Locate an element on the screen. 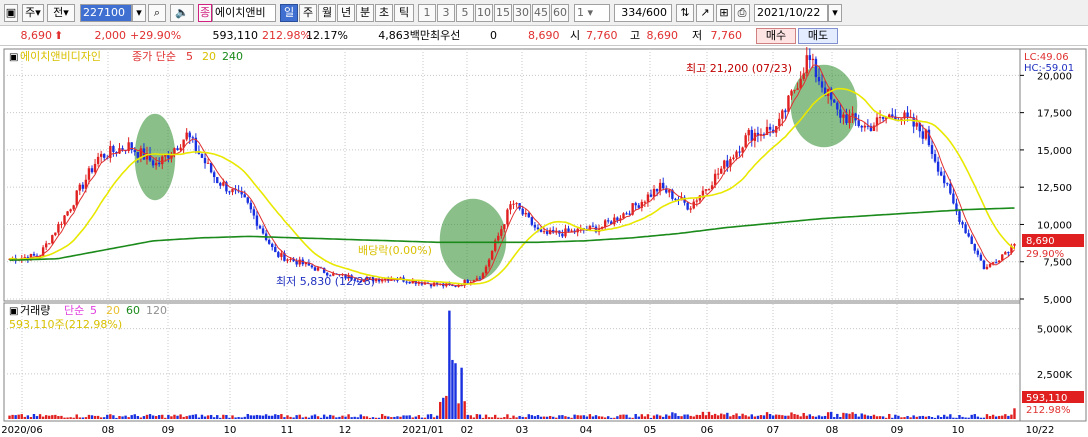 The width and height of the screenshot is (1088, 437). market-badge: 종 is located at coordinates (205, 13).